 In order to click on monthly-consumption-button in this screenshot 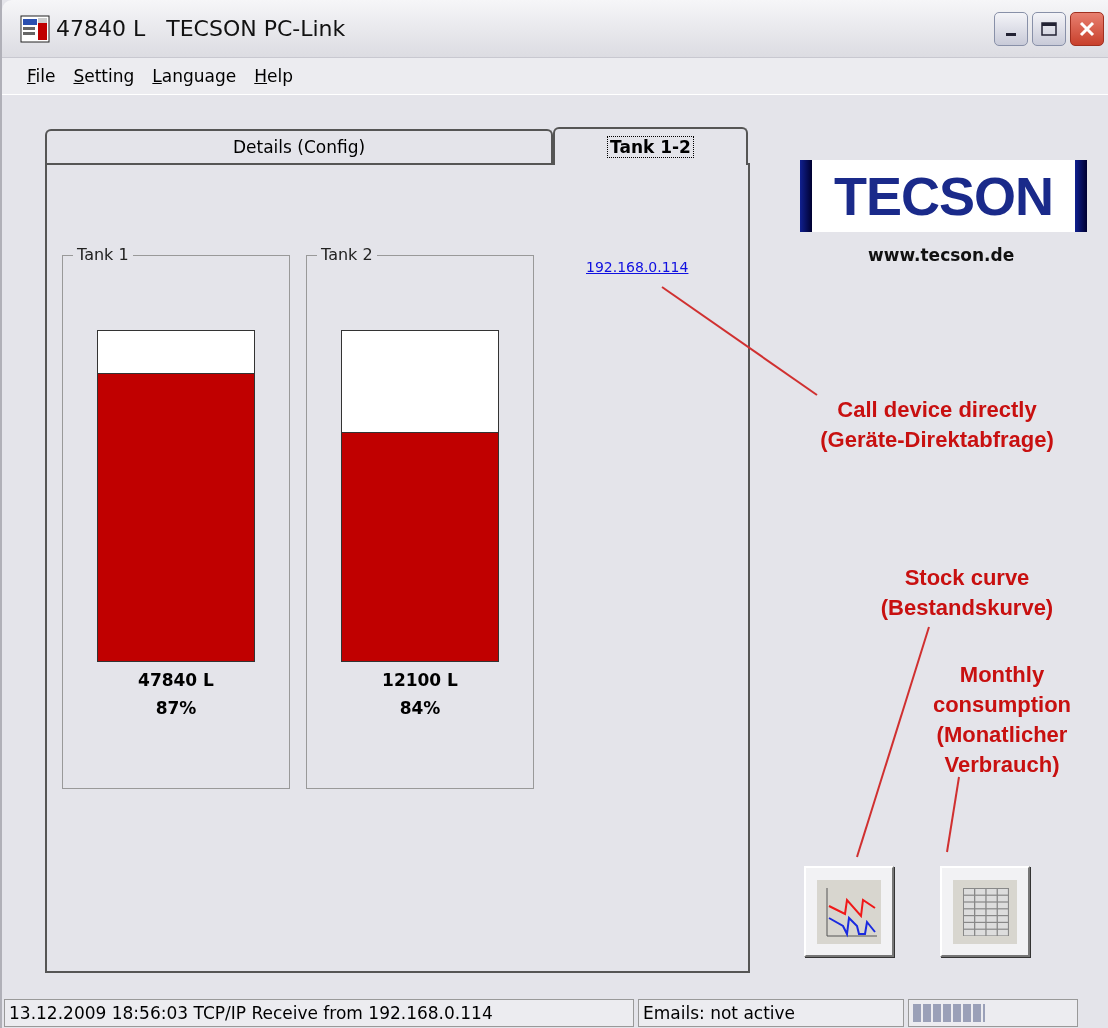, I will do `click(985, 911)`.